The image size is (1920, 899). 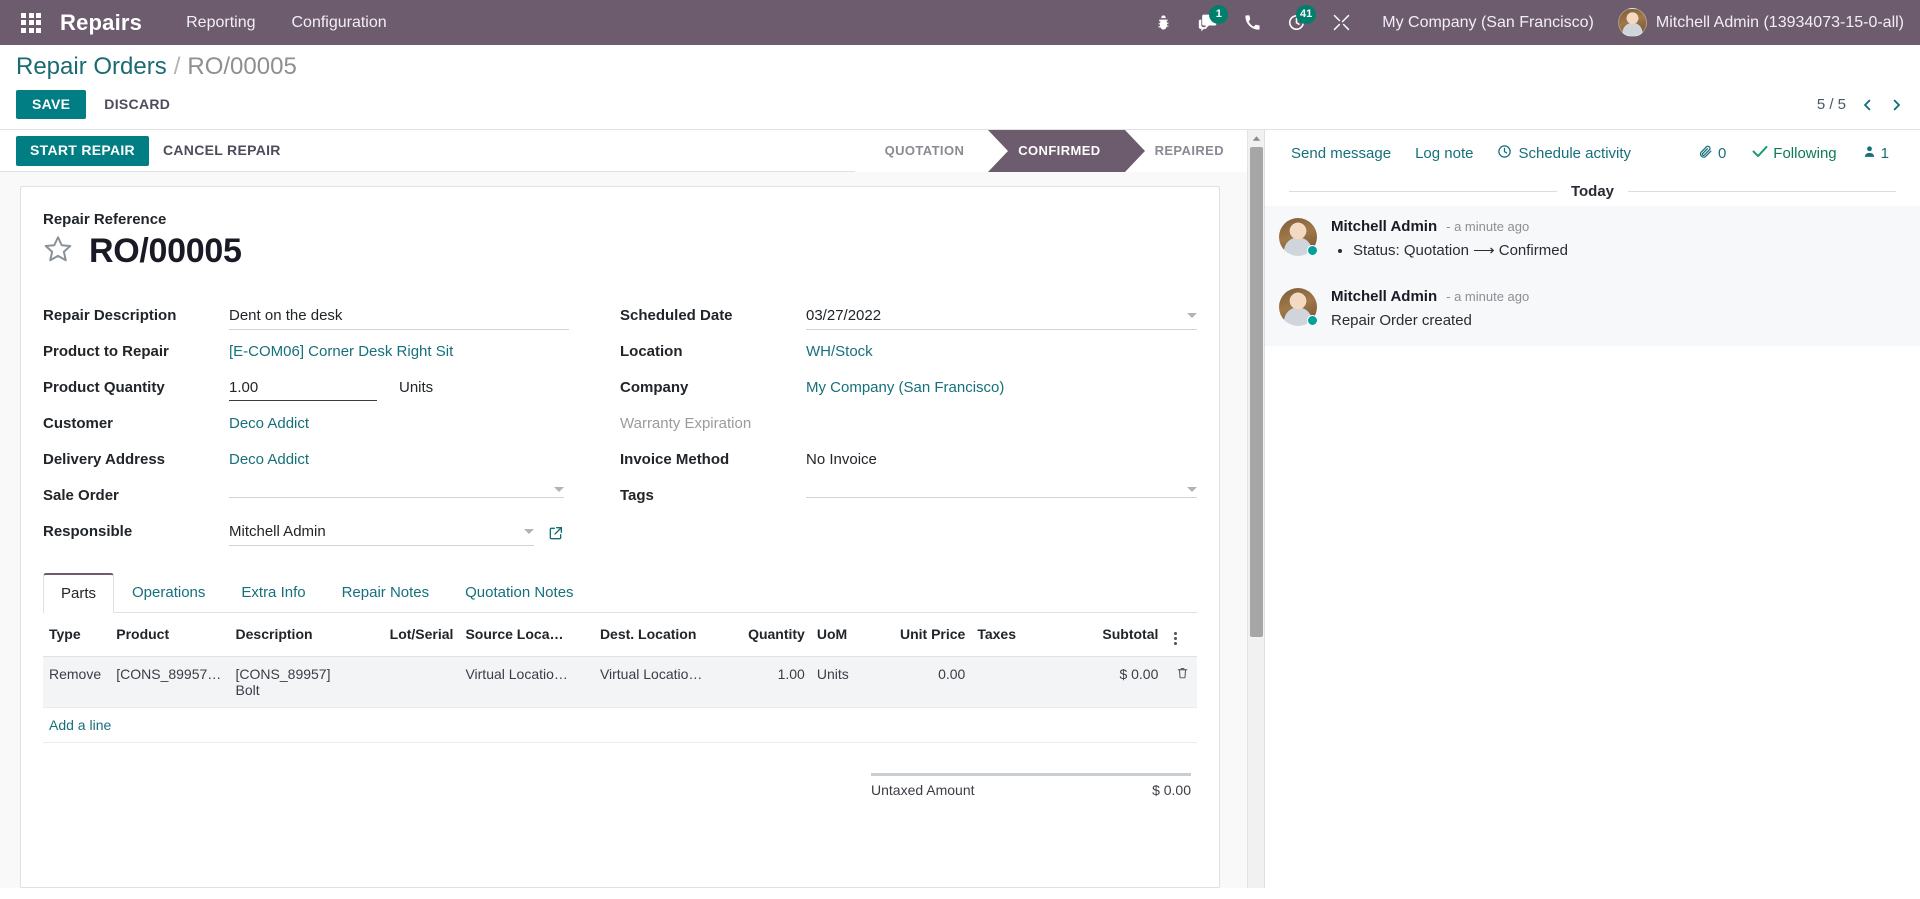 What do you see at coordinates (77, 634) in the screenshot?
I see `col-type: Type` at bounding box center [77, 634].